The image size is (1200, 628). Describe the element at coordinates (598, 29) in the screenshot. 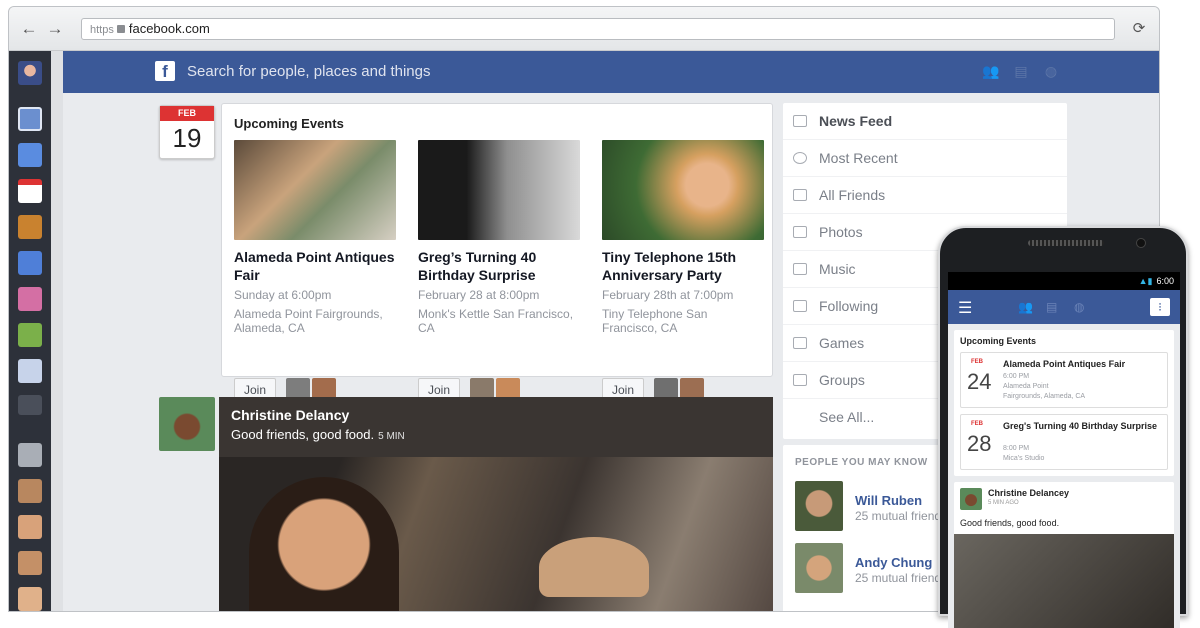

I see `address-bar: https facebook.com` at that location.